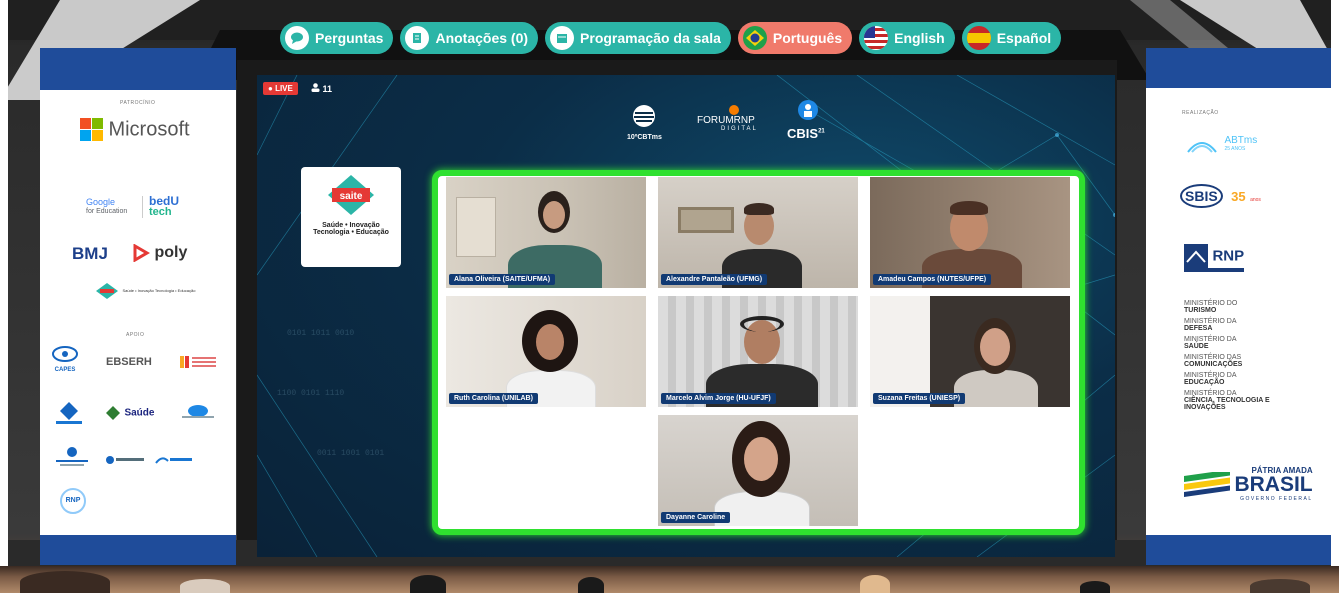  Describe the element at coordinates (320, 333) in the screenshot. I see `svg-text: 0101 1011 0010` at that location.